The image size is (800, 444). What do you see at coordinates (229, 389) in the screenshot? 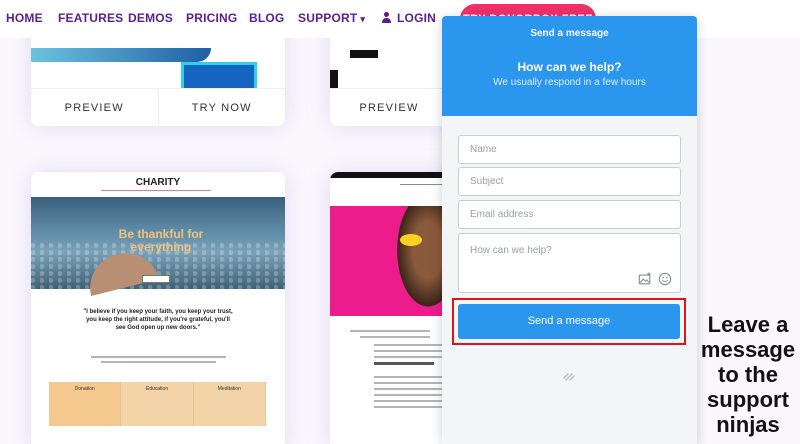
I see `feature-title: Meditation` at bounding box center [229, 389].